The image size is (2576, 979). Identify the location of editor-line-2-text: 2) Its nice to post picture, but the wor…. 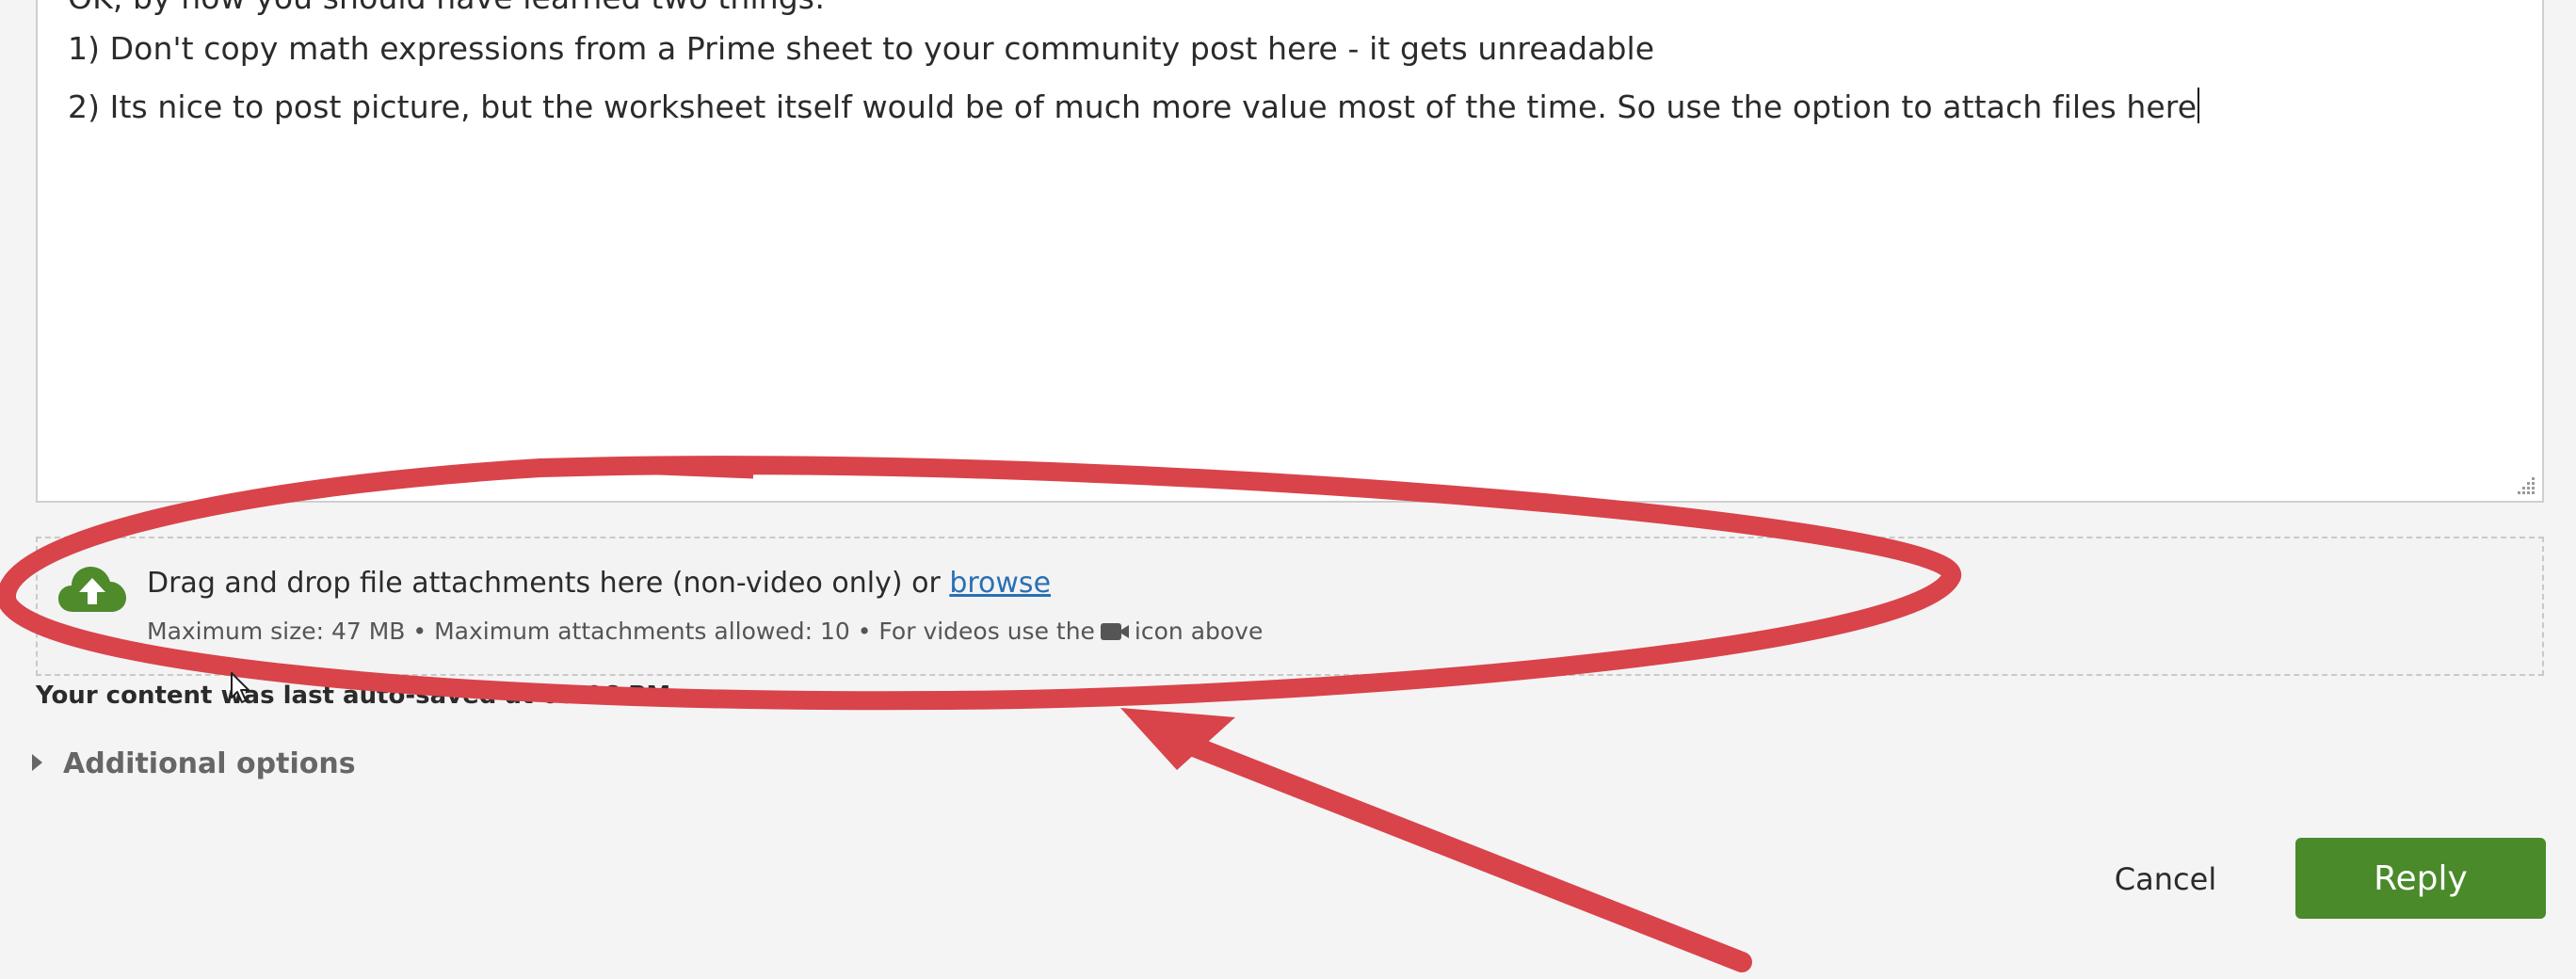
(1133, 106).